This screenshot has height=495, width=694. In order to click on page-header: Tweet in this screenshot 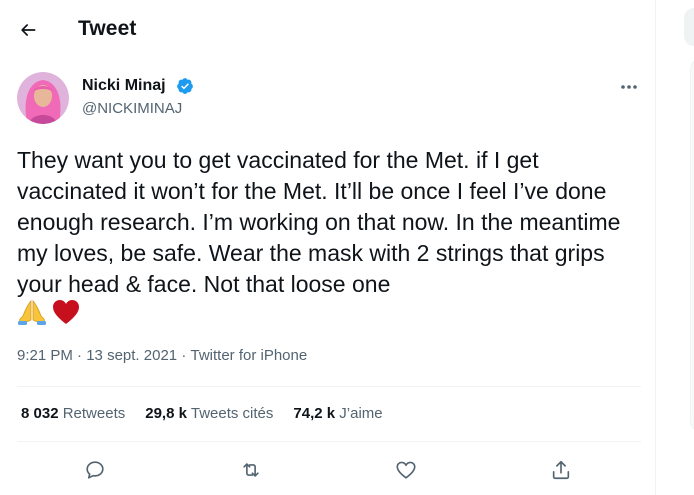, I will do `click(327, 30)`.